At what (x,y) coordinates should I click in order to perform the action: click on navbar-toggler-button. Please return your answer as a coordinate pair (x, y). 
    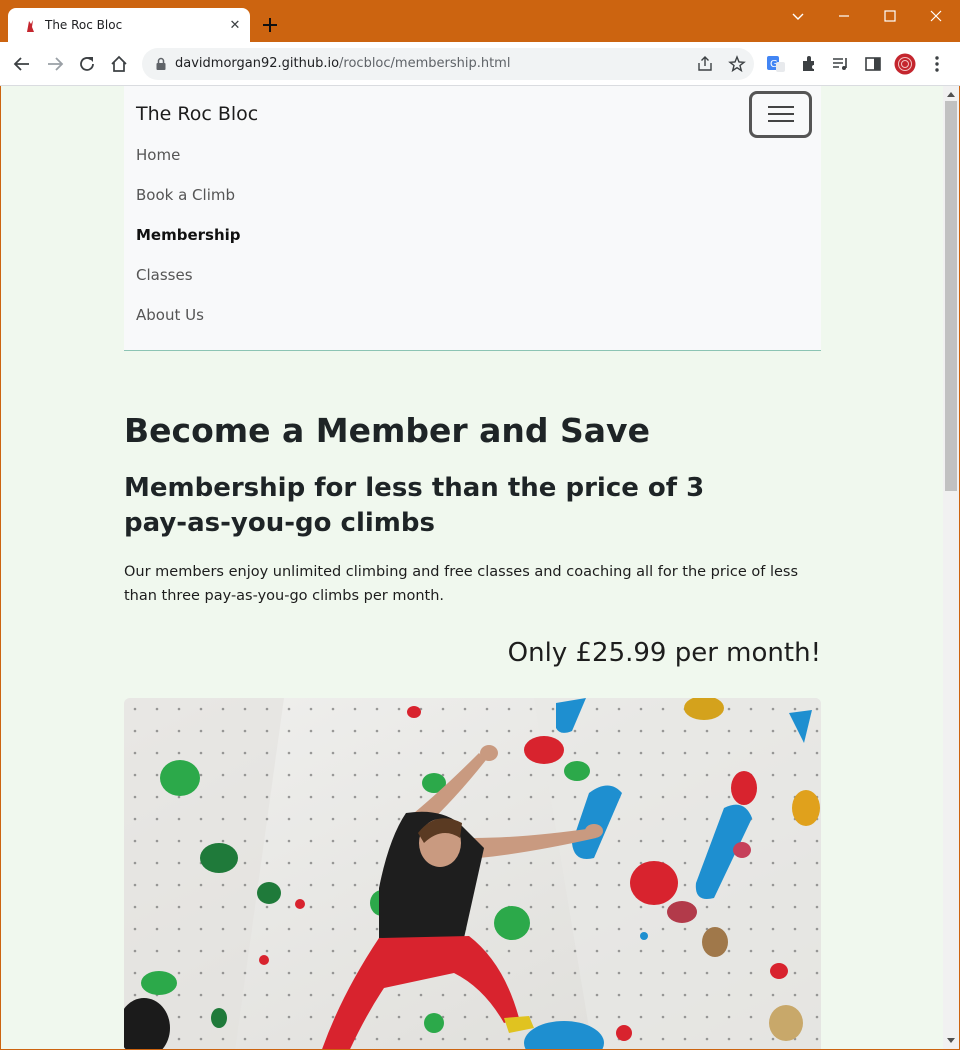
    Looking at the image, I should click on (780, 114).